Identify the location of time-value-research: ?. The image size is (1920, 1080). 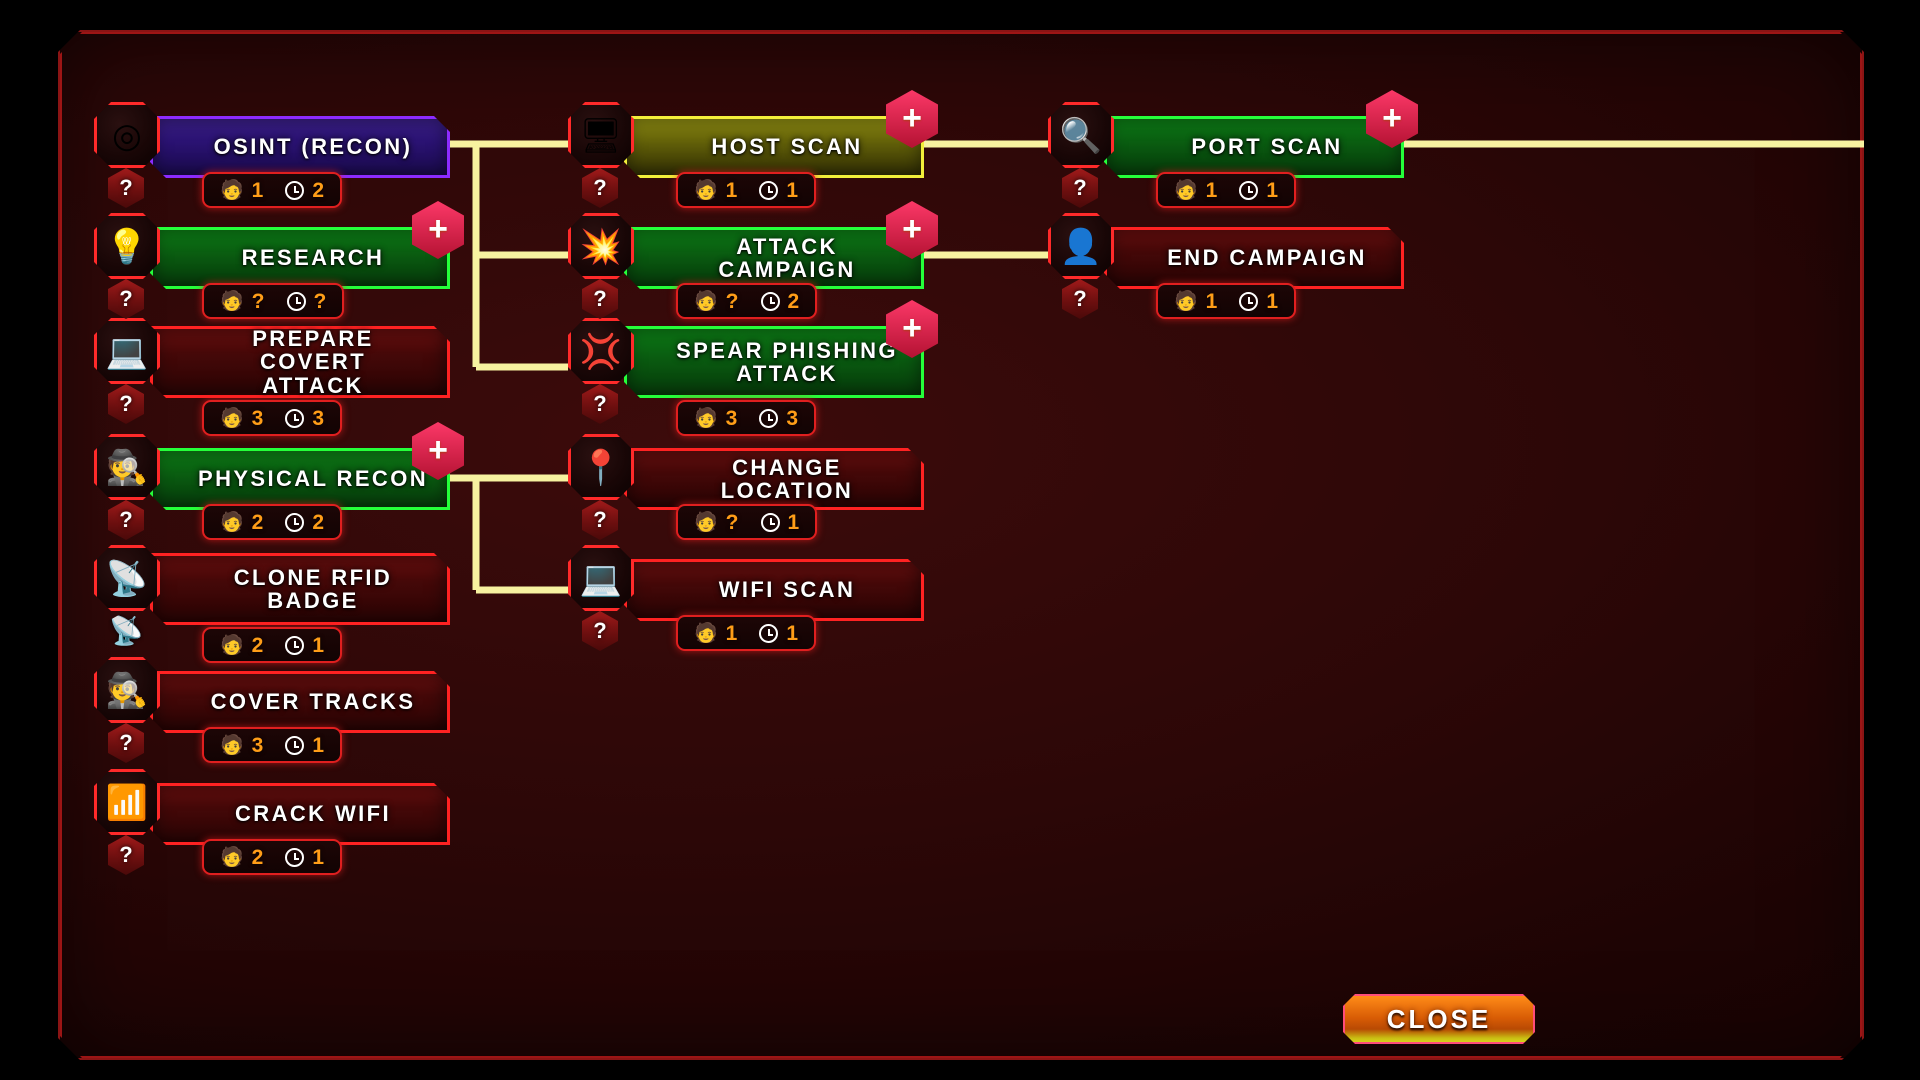
(320, 301).